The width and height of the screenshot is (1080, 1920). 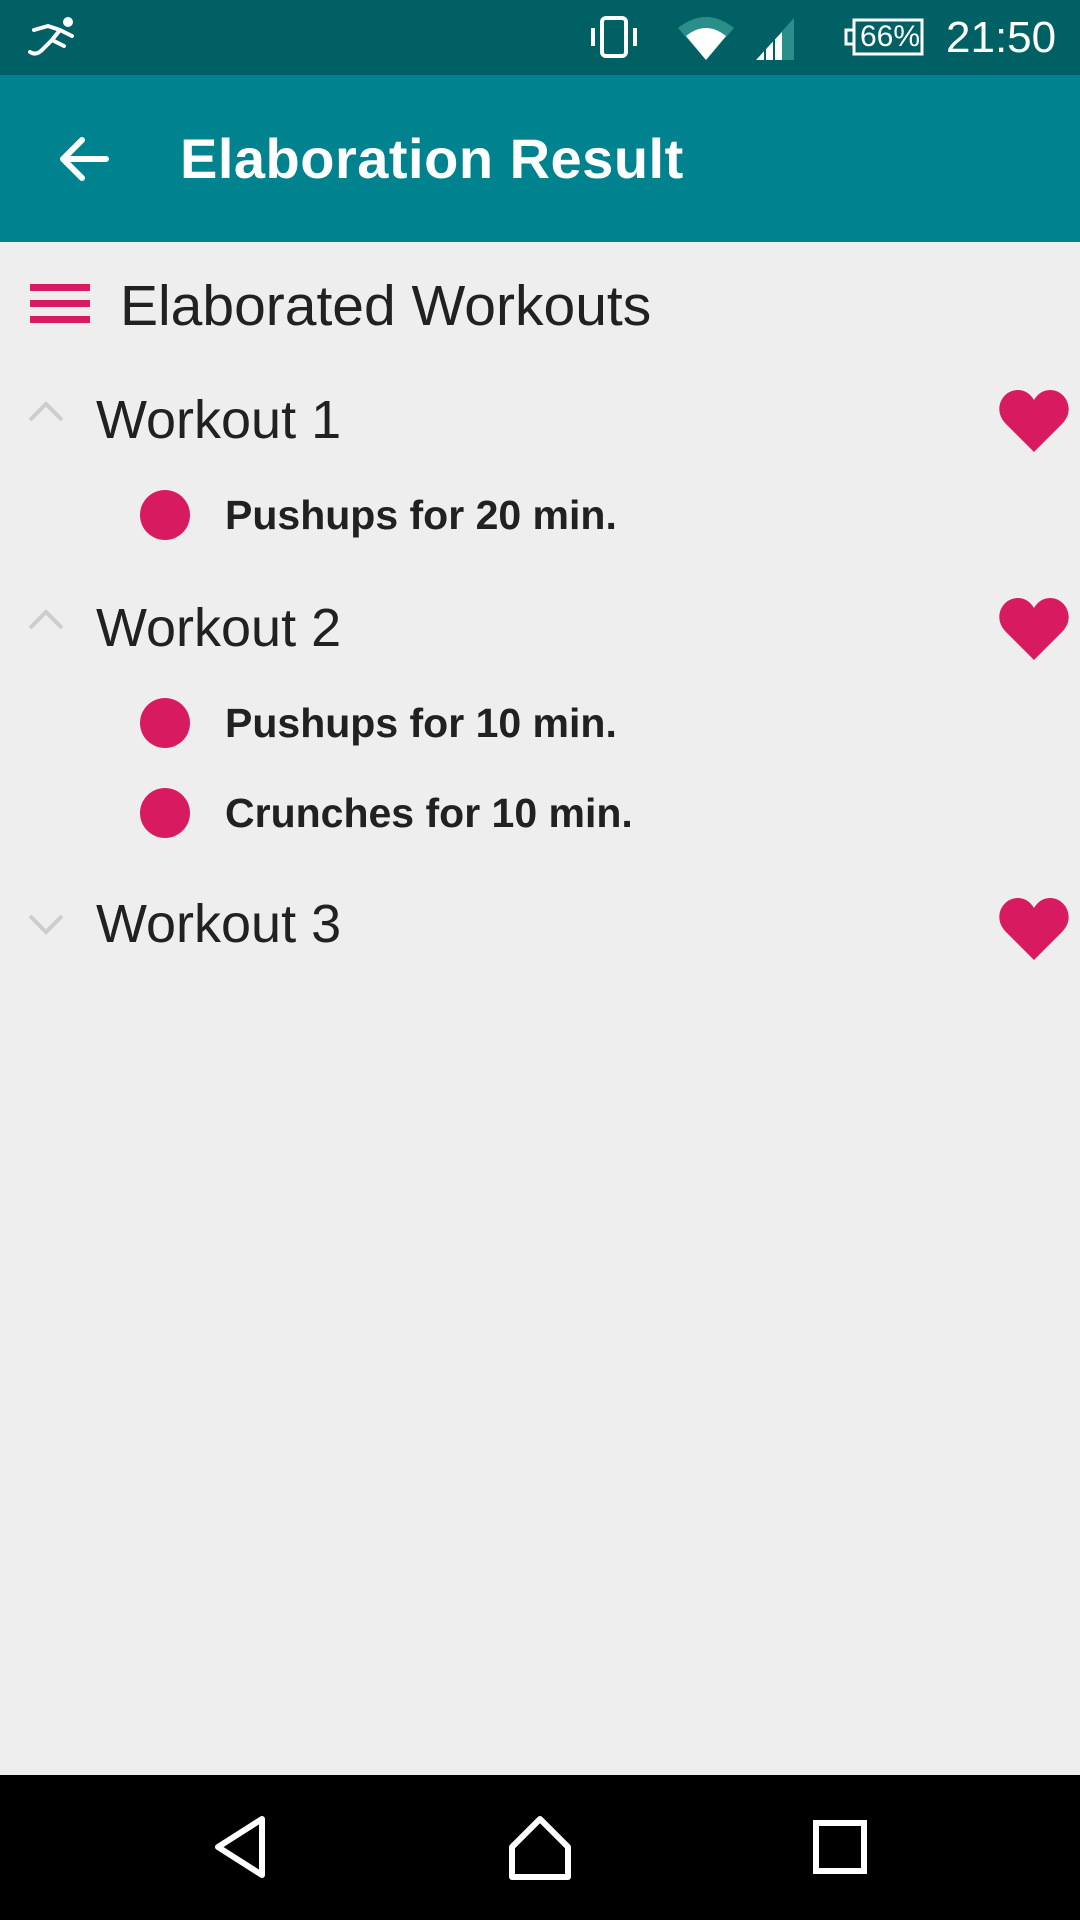 What do you see at coordinates (60, 303) in the screenshot?
I see `menu-lines-icon` at bounding box center [60, 303].